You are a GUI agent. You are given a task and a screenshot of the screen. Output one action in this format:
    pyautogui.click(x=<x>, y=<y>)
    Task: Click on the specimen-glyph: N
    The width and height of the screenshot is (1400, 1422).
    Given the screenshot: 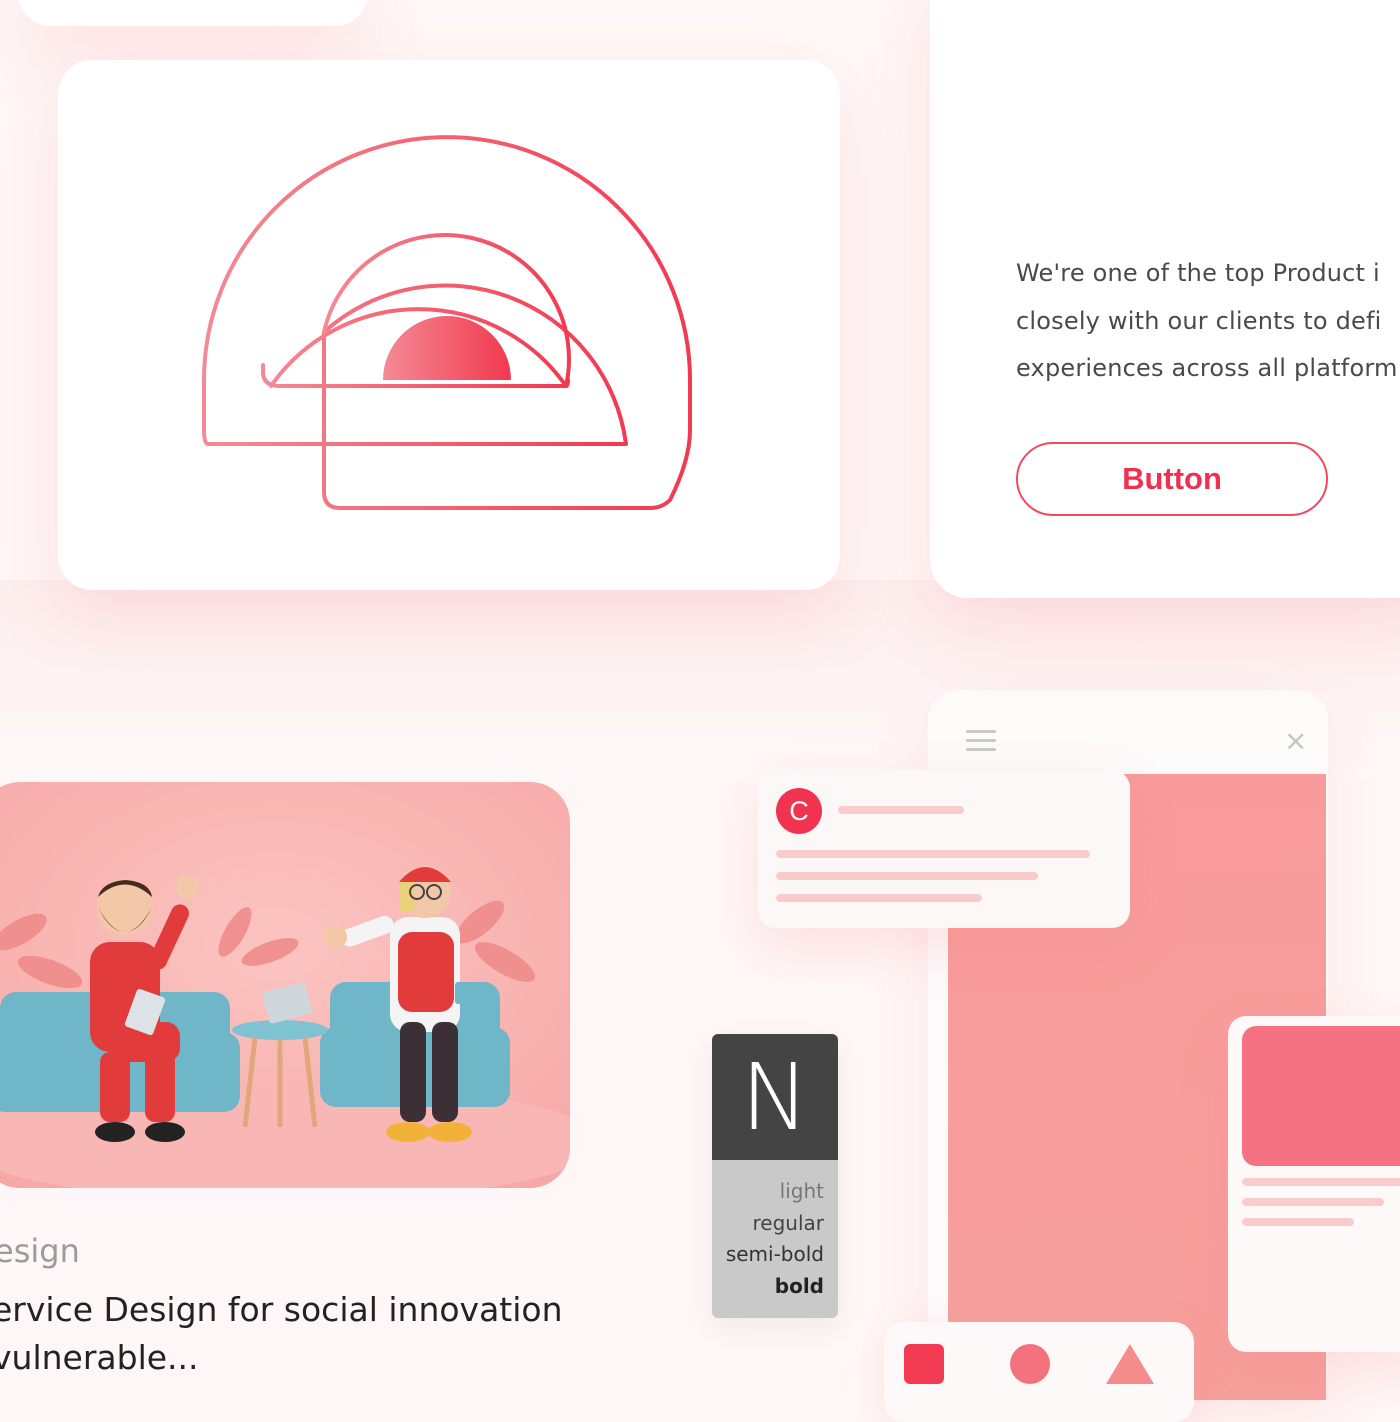 What is the action you would take?
    pyautogui.click(x=775, y=1097)
    